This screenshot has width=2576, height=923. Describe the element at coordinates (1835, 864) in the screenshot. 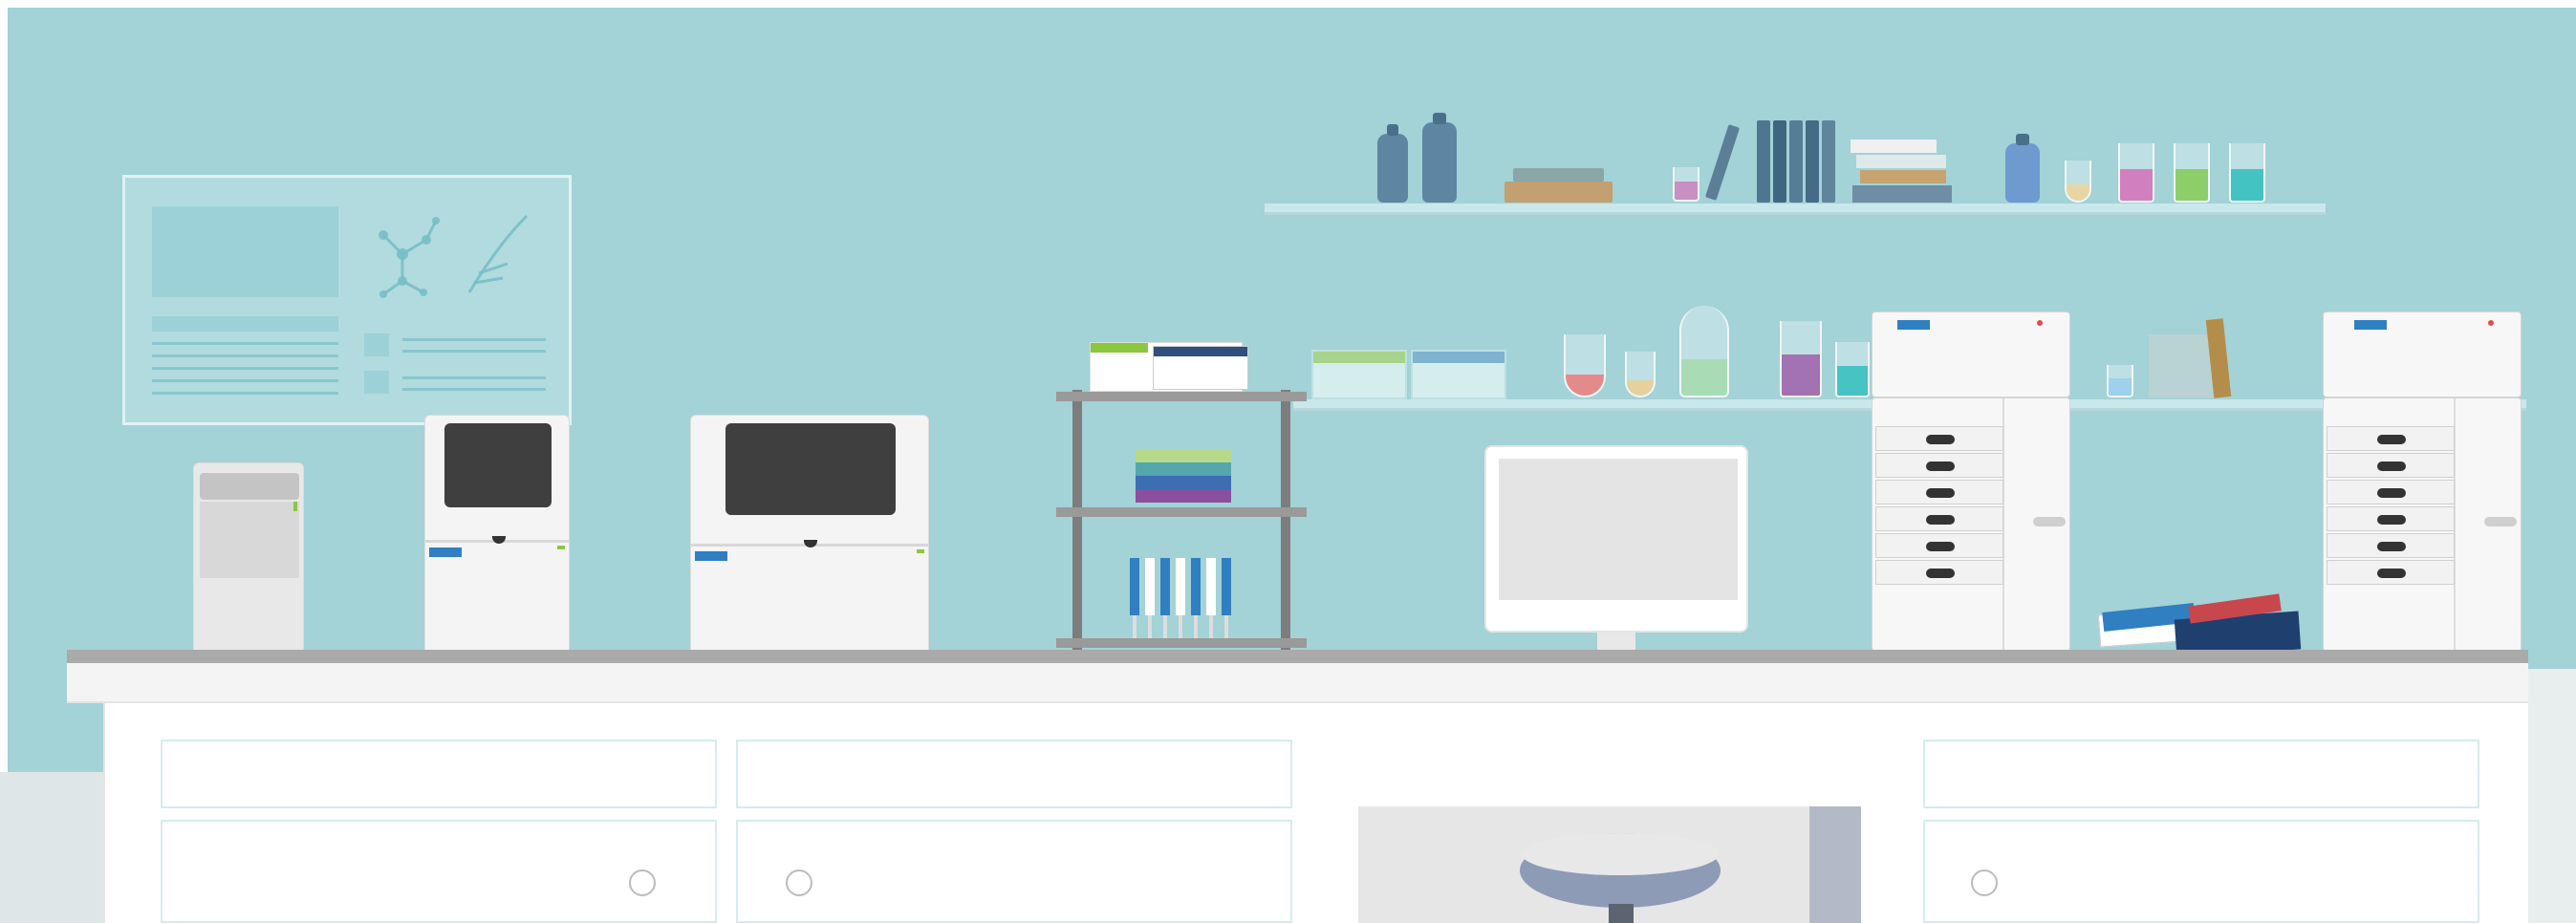

I see `bench-knee-side` at that location.